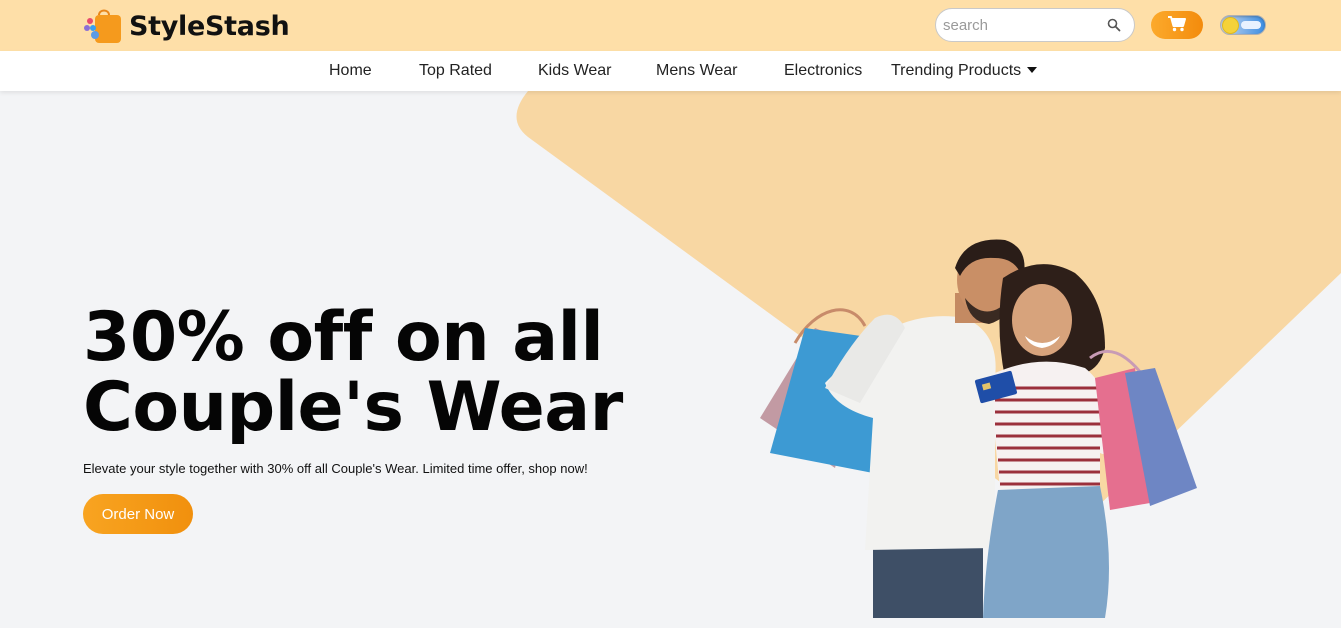 Image resolution: width=1341 pixels, height=628 pixels. Describe the element at coordinates (1032, 70) in the screenshot. I see `caret-down-icon` at that location.